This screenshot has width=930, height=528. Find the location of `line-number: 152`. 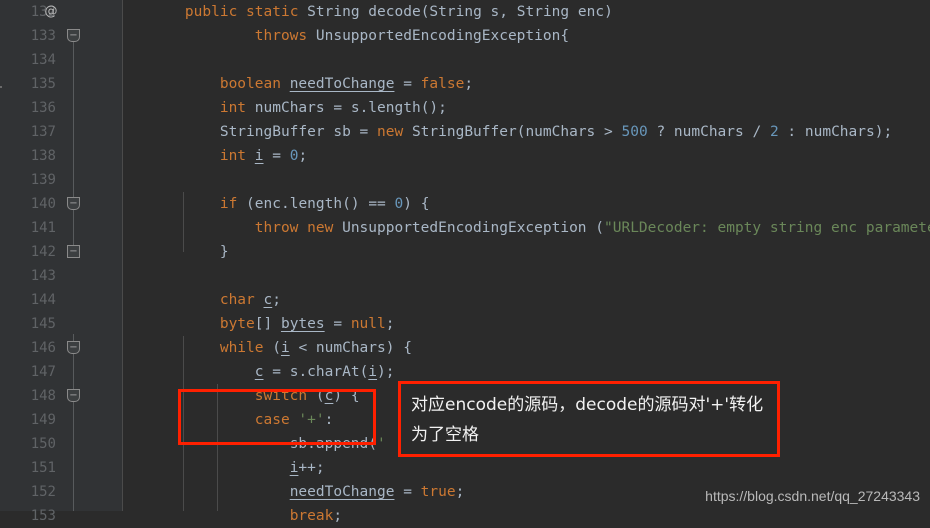

line-number: 152 is located at coordinates (43, 492).